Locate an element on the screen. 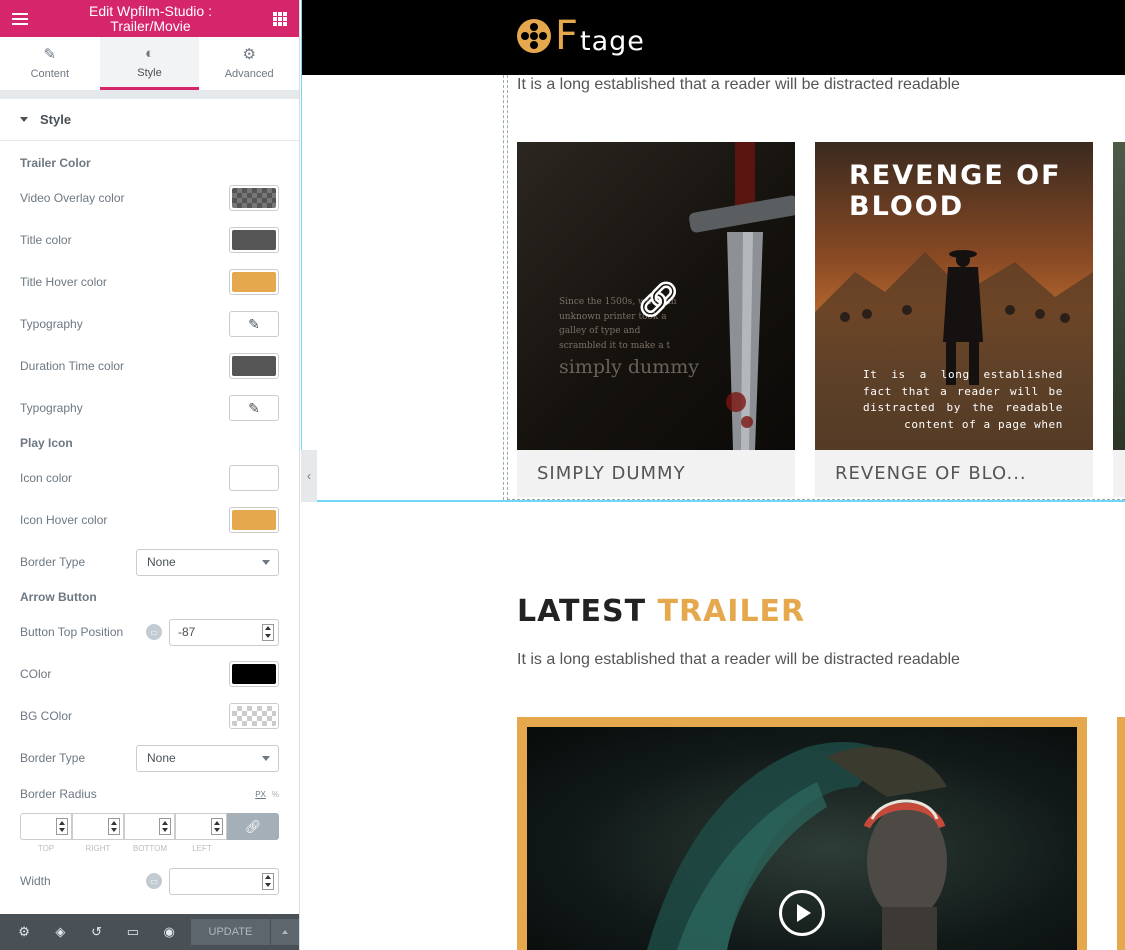  responsive-number-control: ▭ -87 is located at coordinates (212, 632).